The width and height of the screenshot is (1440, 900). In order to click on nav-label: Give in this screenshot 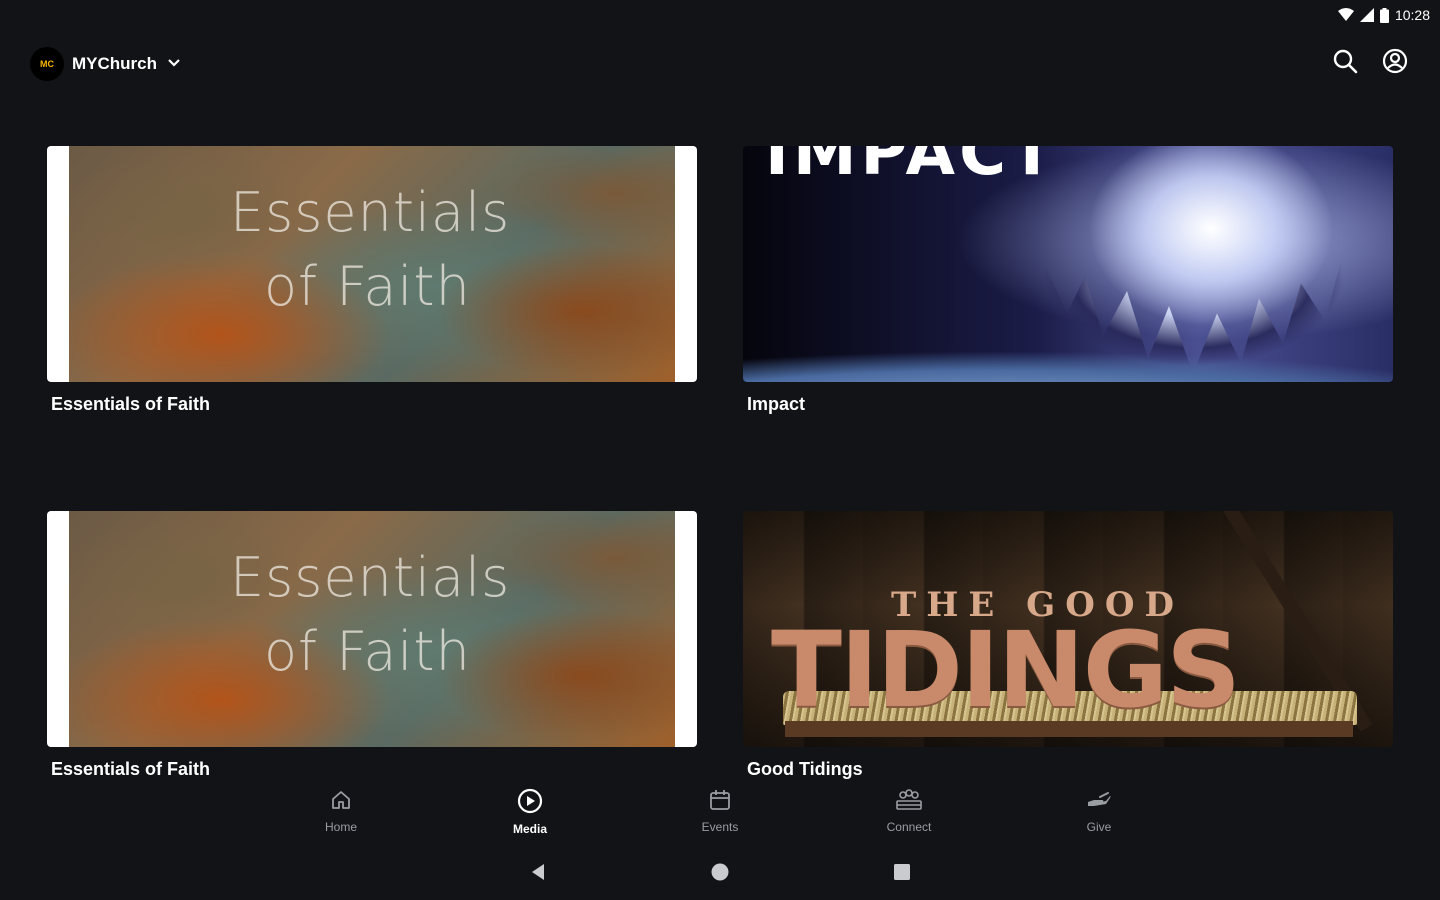, I will do `click(1099, 827)`.